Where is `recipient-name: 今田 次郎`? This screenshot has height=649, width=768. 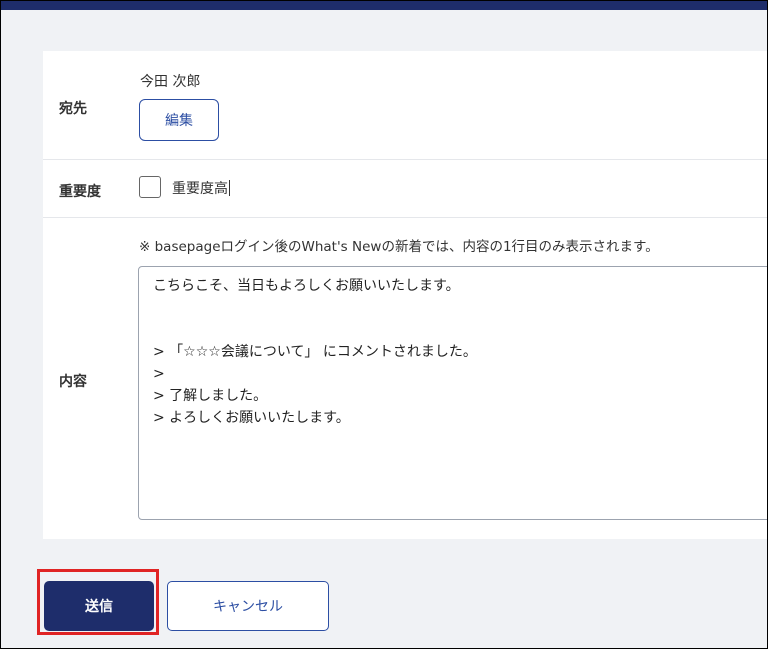
recipient-name: 今田 次郎 is located at coordinates (170, 82).